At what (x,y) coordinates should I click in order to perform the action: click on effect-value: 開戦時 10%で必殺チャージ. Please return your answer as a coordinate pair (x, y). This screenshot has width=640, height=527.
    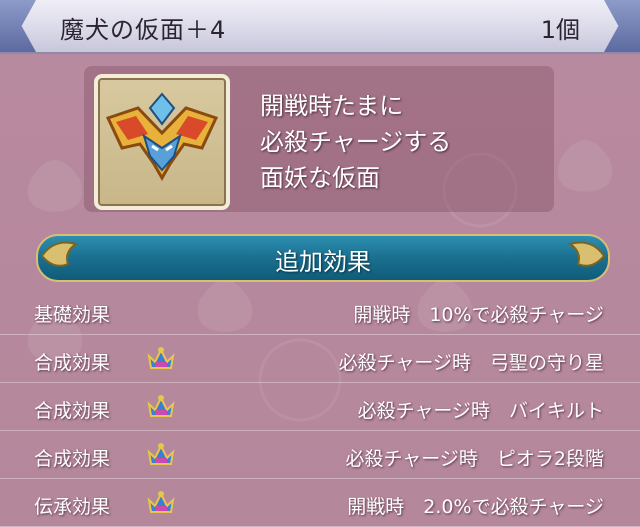
    Looking at the image, I should click on (478, 315).